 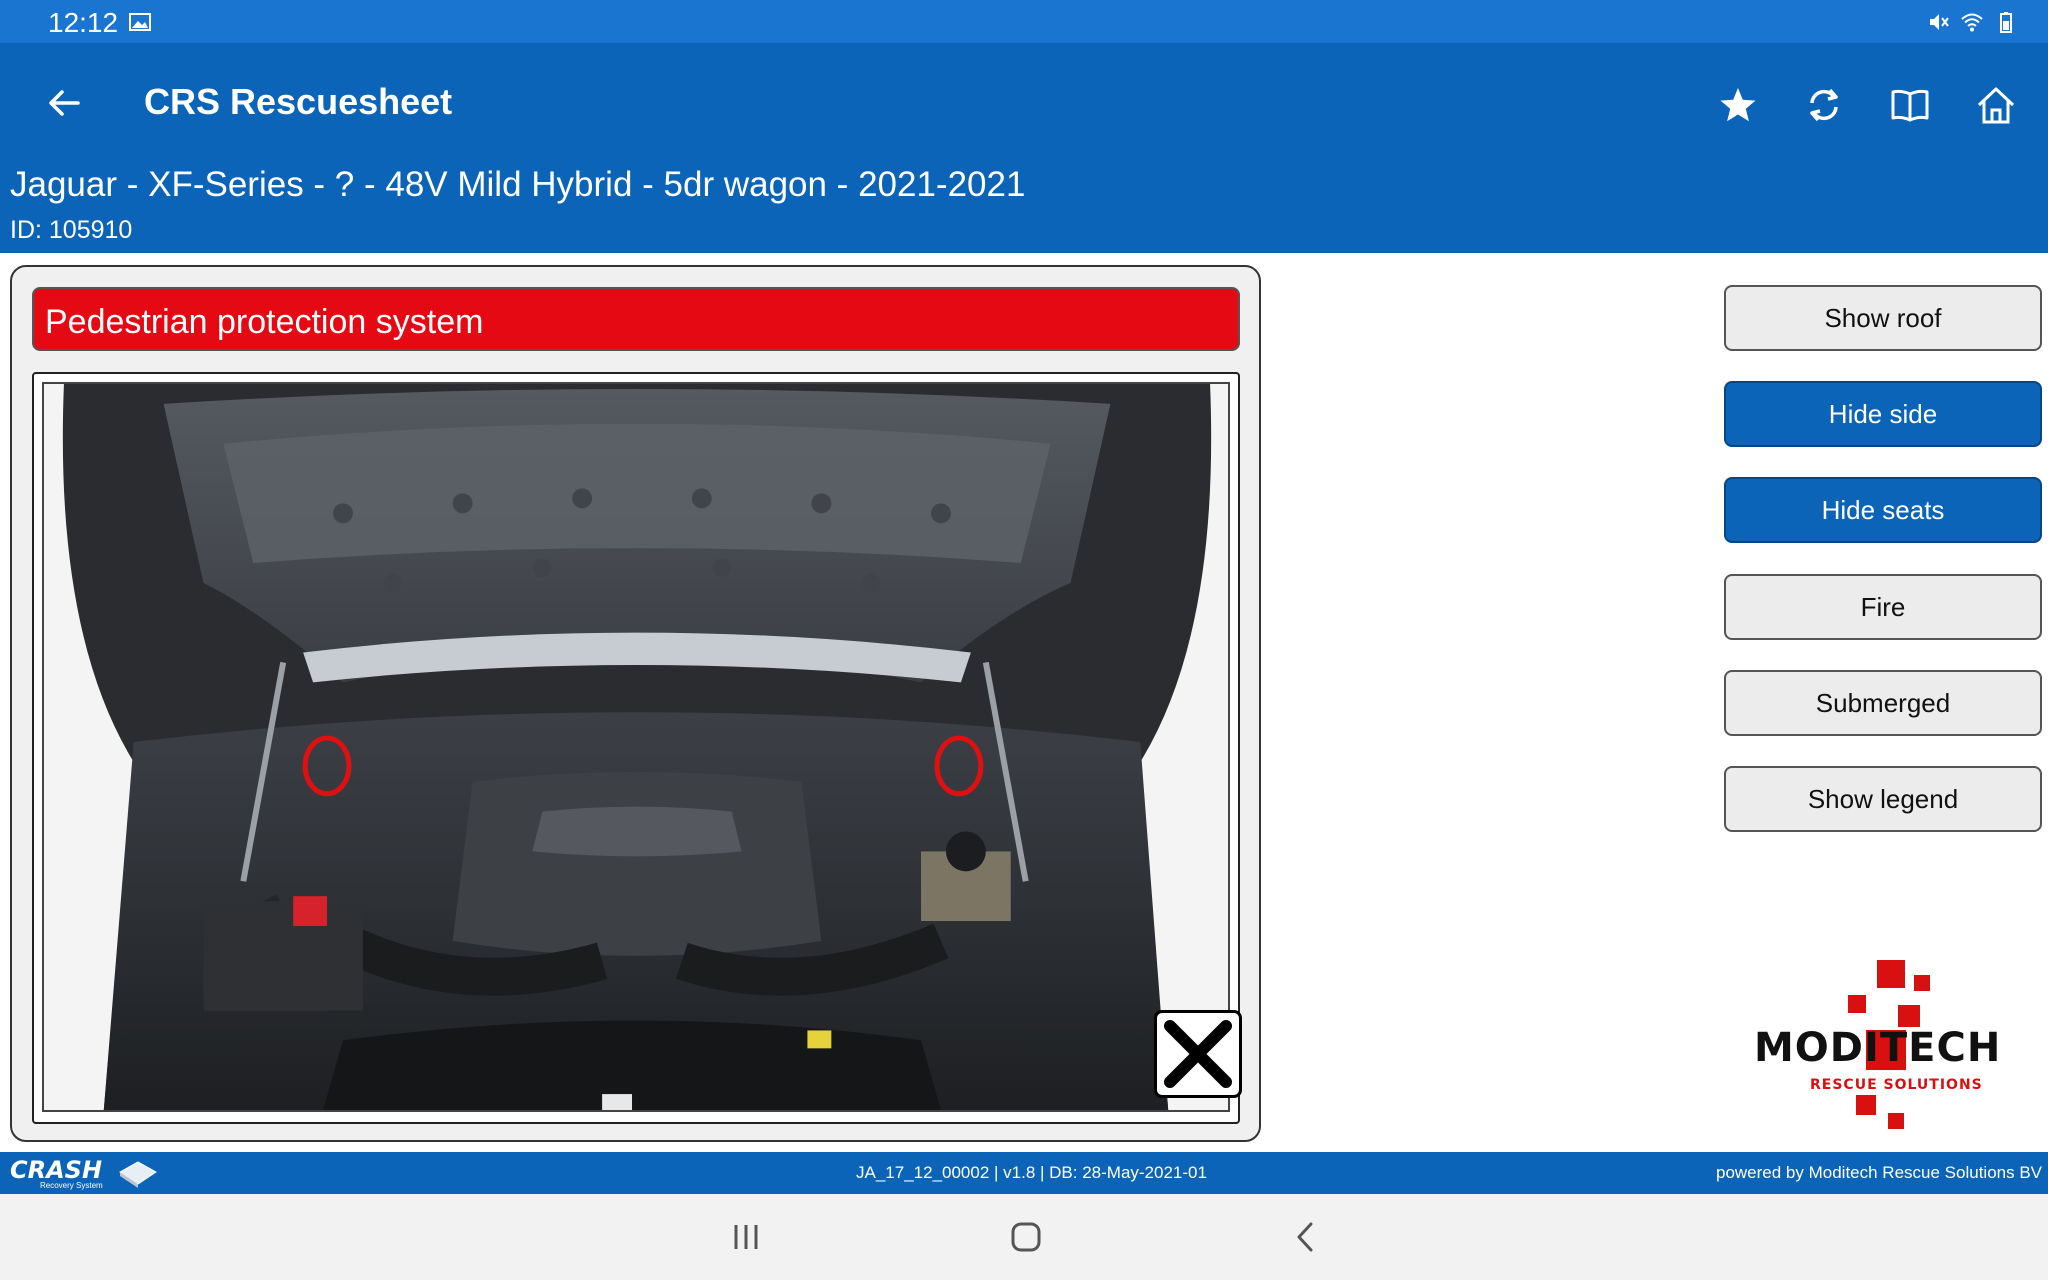 What do you see at coordinates (56, 1170) in the screenshot?
I see `footer-brand: CRASH` at bounding box center [56, 1170].